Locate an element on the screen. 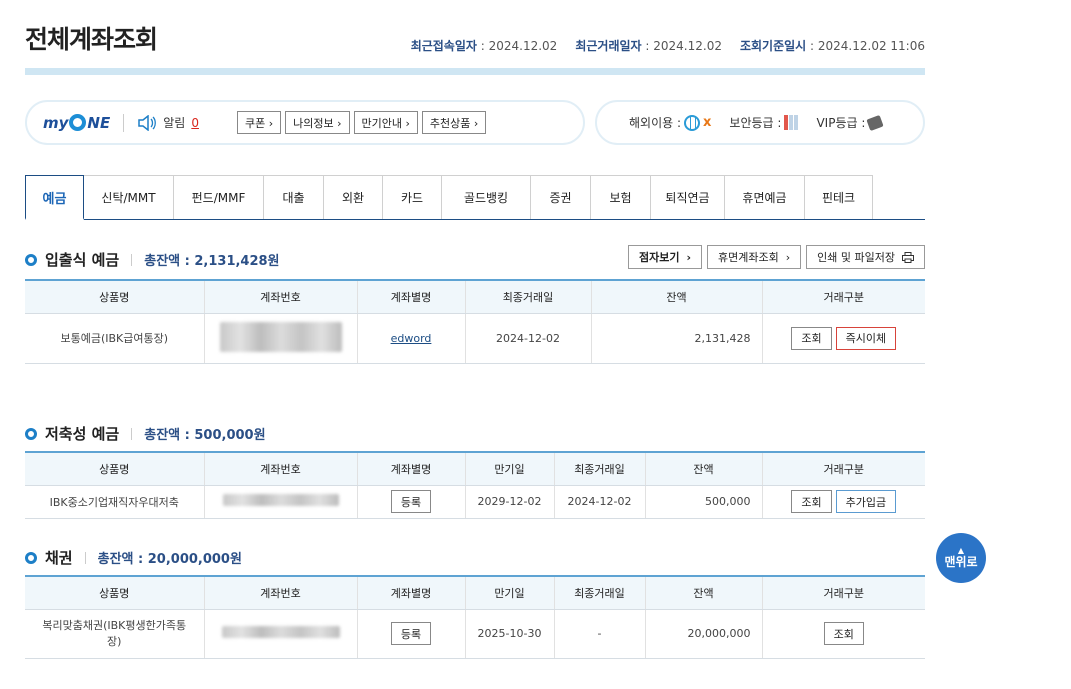 The image size is (1071, 689). security-bars-icon is located at coordinates (791, 122).